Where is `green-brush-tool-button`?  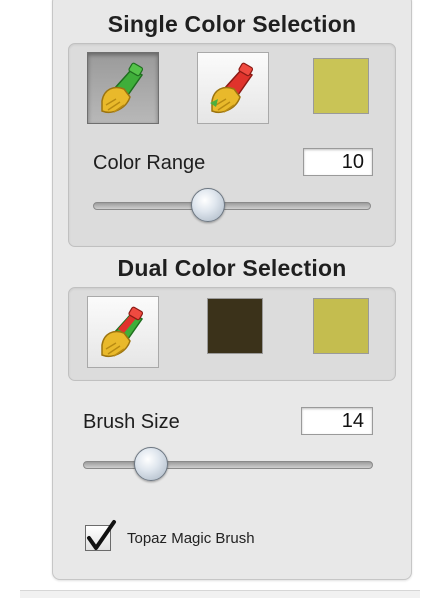 green-brush-tool-button is located at coordinates (123, 88).